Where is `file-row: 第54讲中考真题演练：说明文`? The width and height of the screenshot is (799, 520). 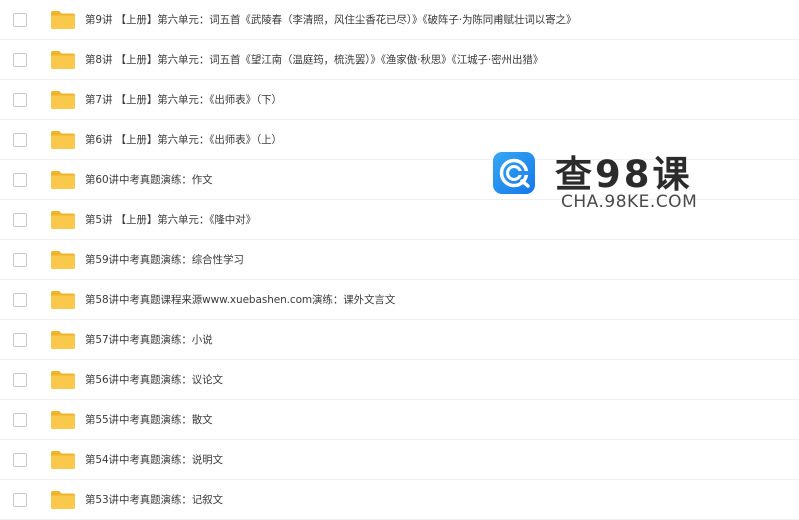 file-row: 第54讲中考真题演练：说明文 is located at coordinates (399, 460).